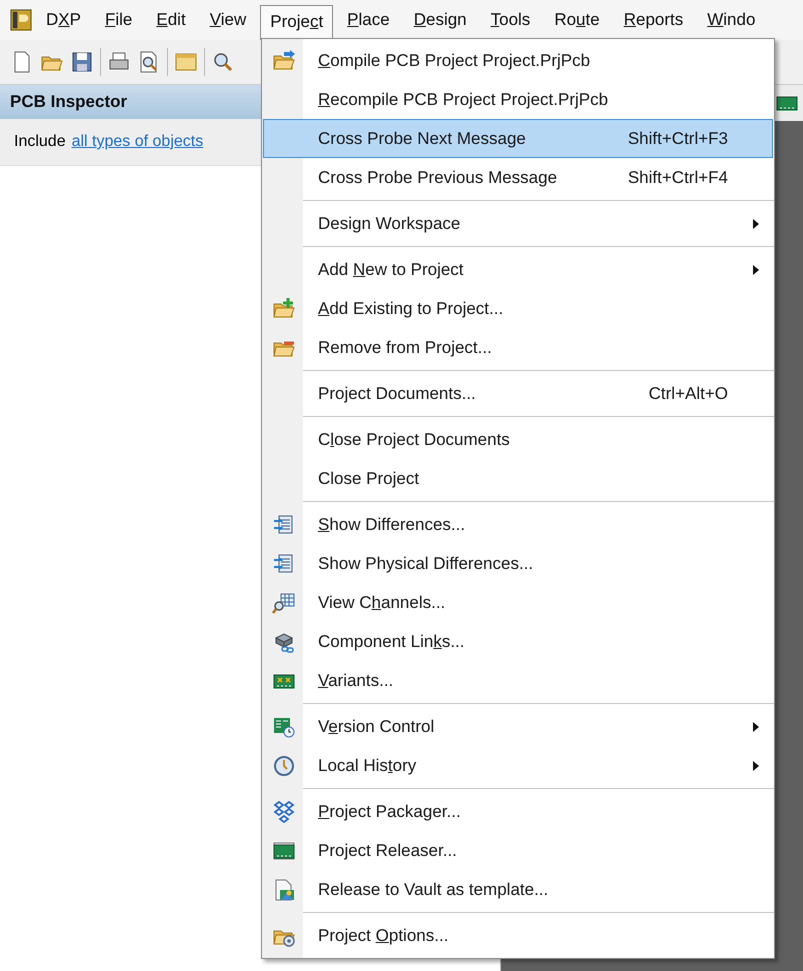 The height and width of the screenshot is (971, 803). Describe the element at coordinates (284, 602) in the screenshot. I see `grid-search-icon` at that location.